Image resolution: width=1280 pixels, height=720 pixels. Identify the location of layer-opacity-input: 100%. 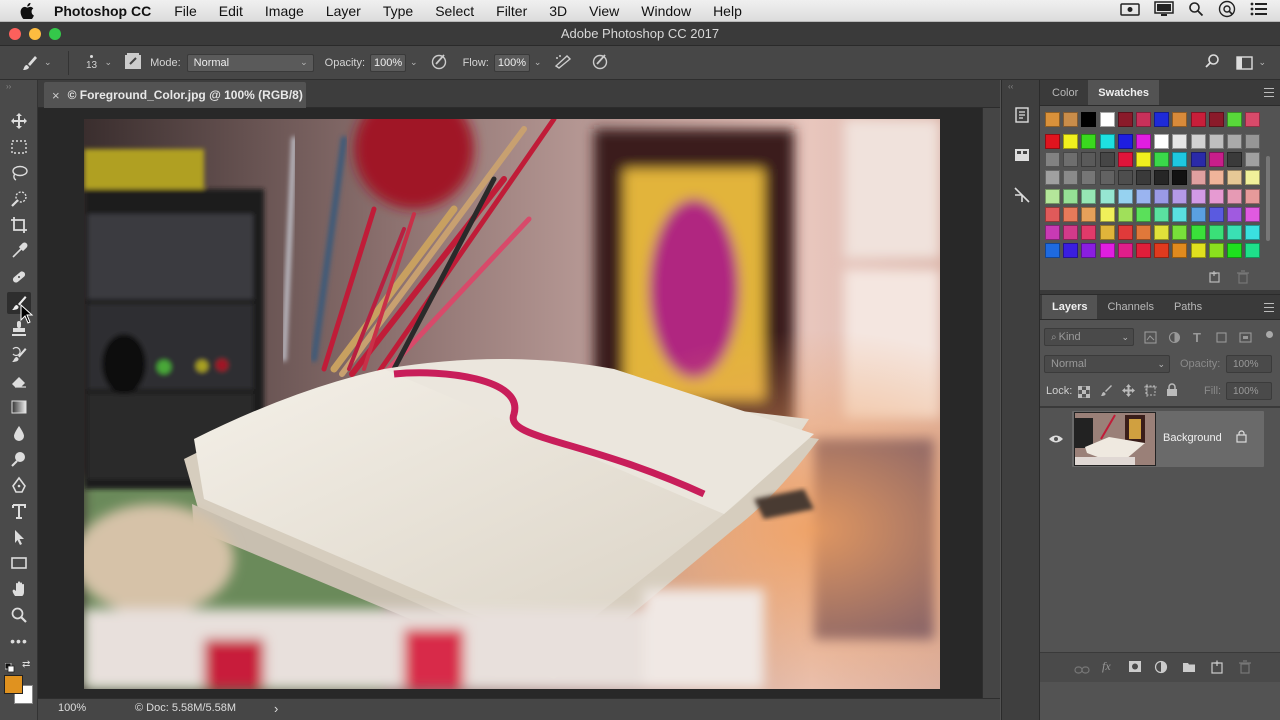
(1249, 364).